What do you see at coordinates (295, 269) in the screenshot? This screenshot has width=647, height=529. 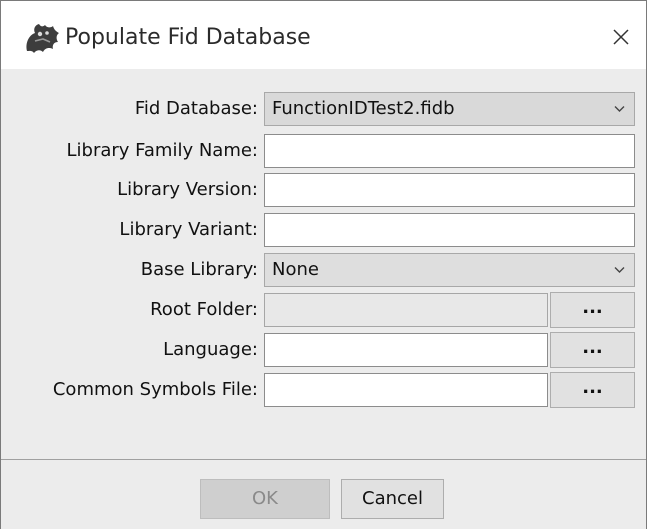 I see `base-library-value: None` at bounding box center [295, 269].